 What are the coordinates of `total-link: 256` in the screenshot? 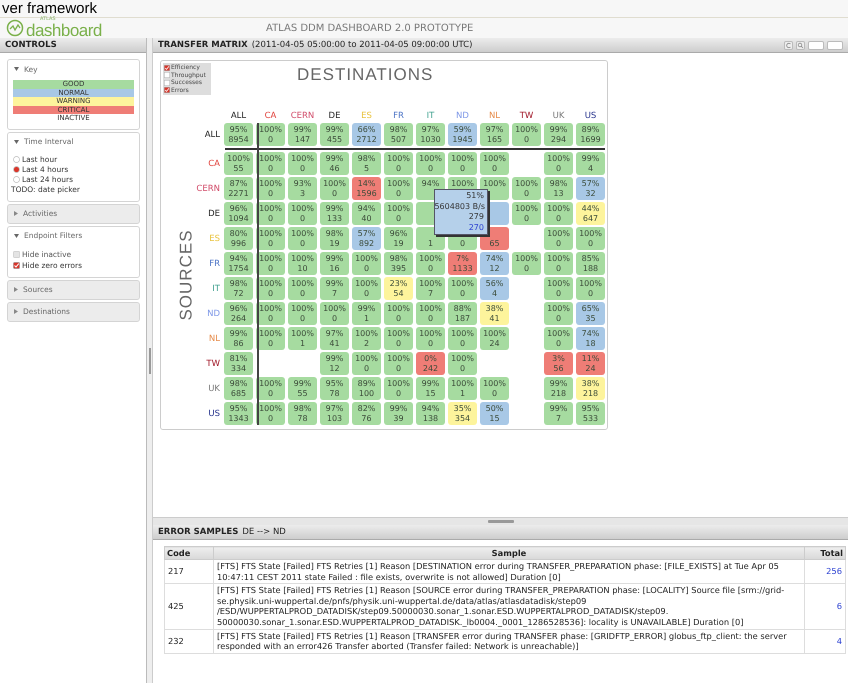 It's located at (834, 571).